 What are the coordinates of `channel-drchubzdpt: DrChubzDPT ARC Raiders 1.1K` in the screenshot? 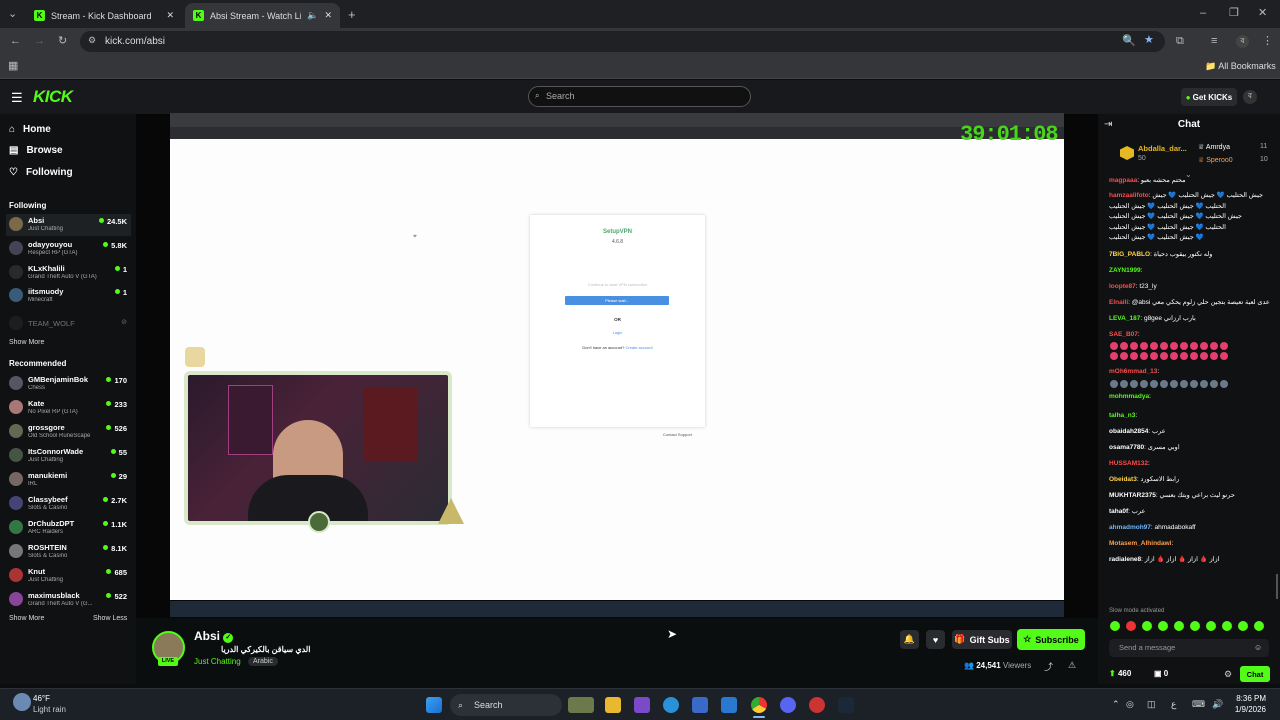 It's located at (70, 528).